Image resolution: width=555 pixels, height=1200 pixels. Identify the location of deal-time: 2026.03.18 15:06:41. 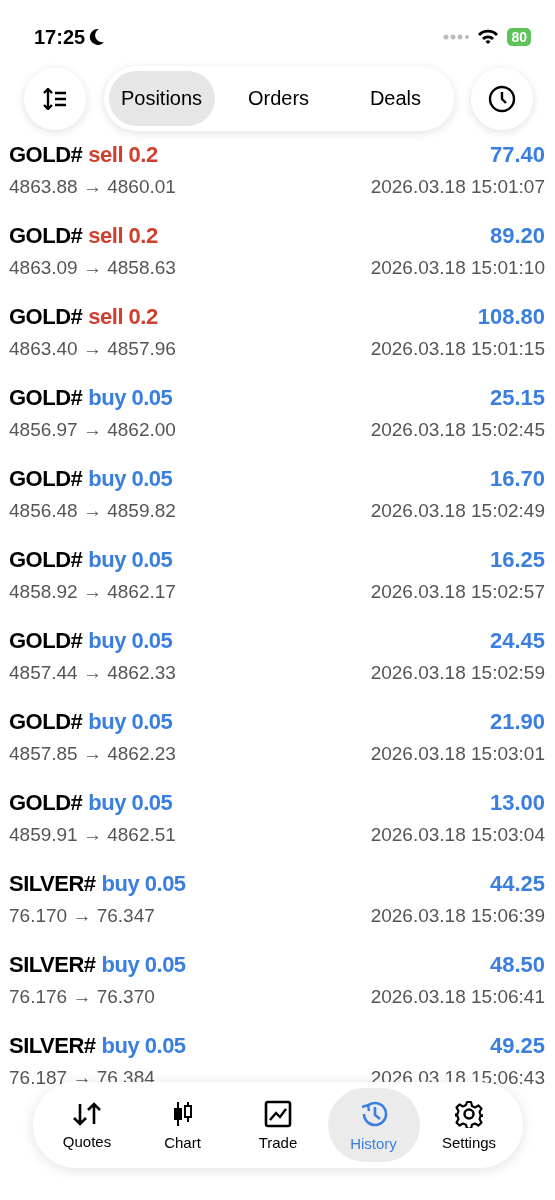
(457, 997).